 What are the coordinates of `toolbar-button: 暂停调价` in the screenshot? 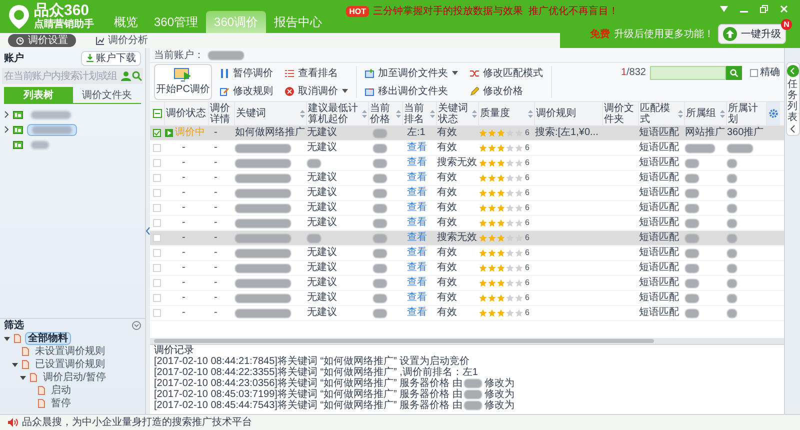 It's located at (246, 73).